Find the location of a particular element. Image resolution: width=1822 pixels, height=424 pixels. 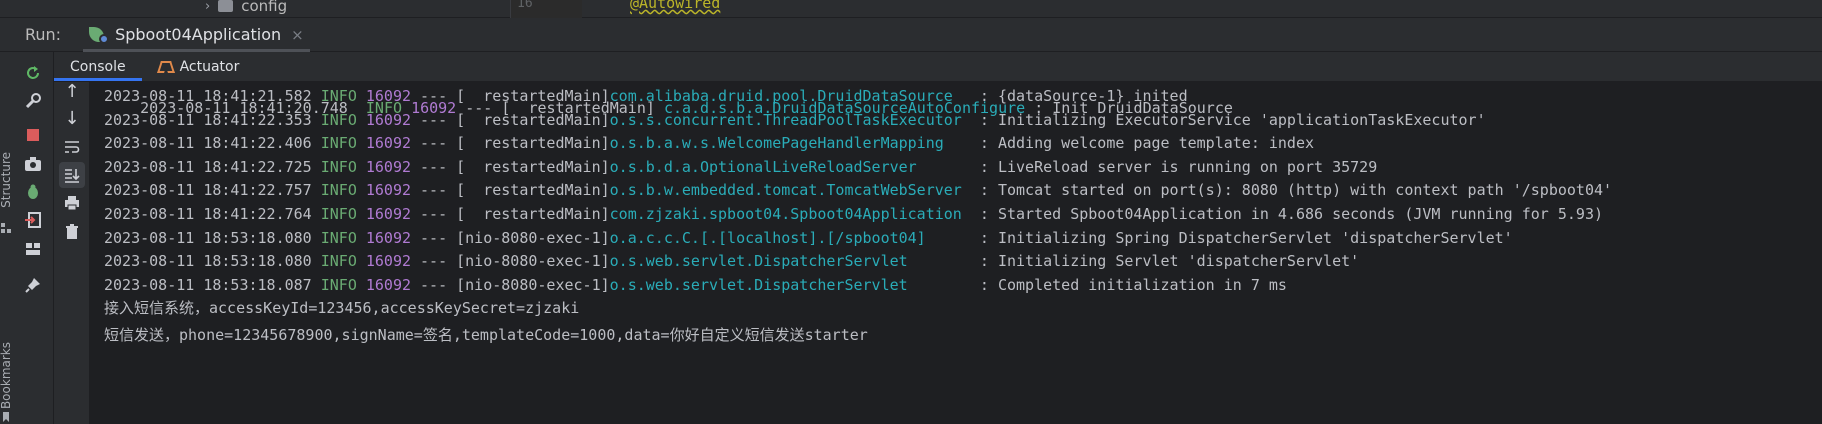

folder-icon is located at coordinates (226, 6).